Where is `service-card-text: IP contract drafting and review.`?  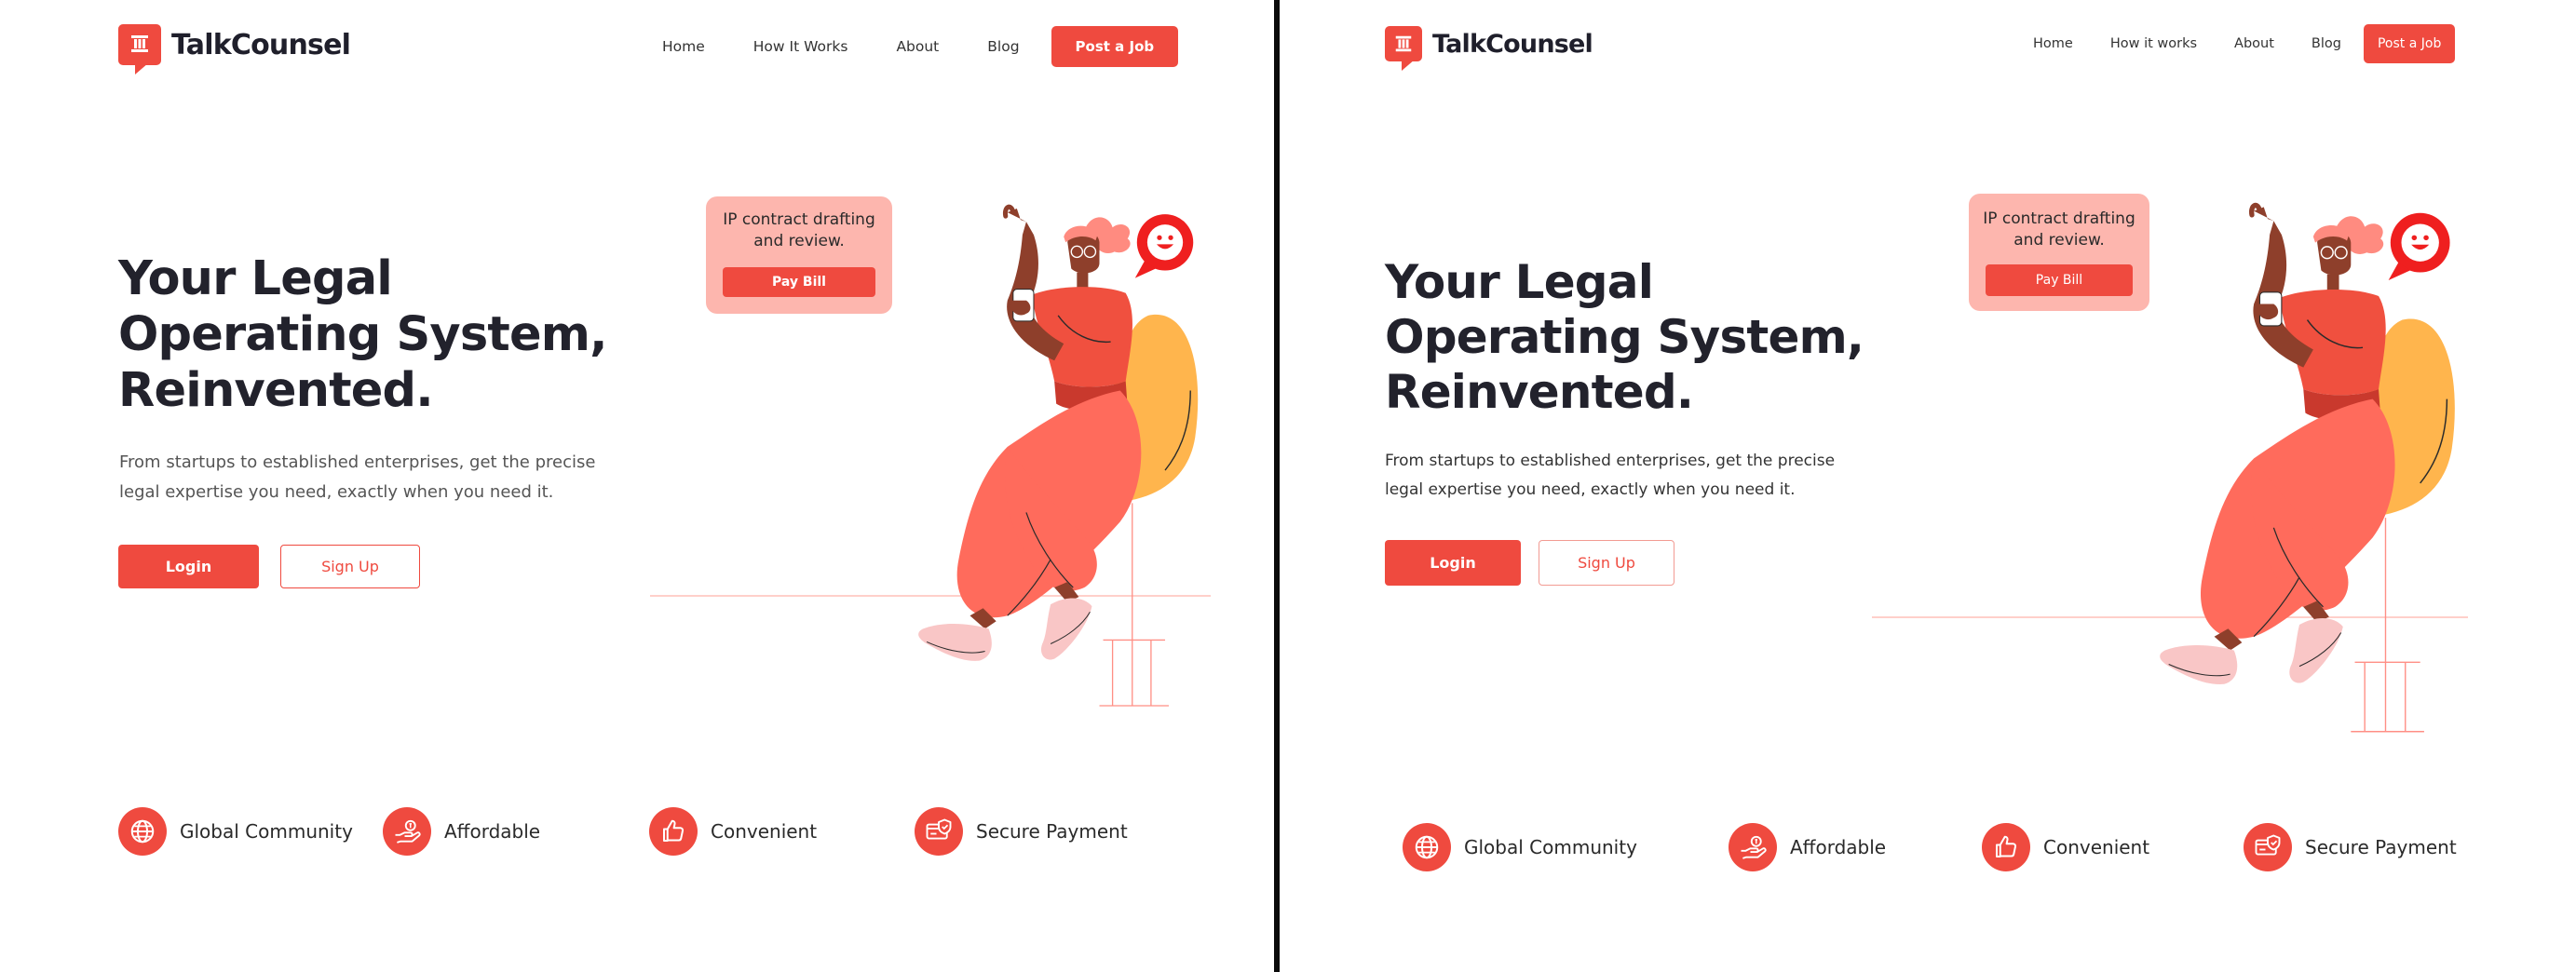
service-card-text: IP contract drafting and review. is located at coordinates (799, 224).